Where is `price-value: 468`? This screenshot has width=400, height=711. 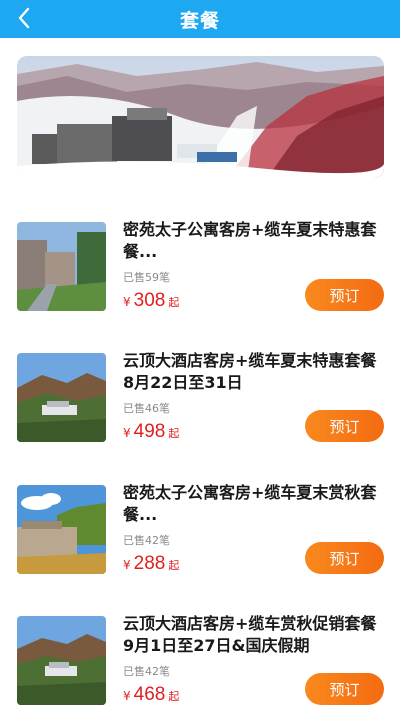 price-value: 468 is located at coordinates (149, 694).